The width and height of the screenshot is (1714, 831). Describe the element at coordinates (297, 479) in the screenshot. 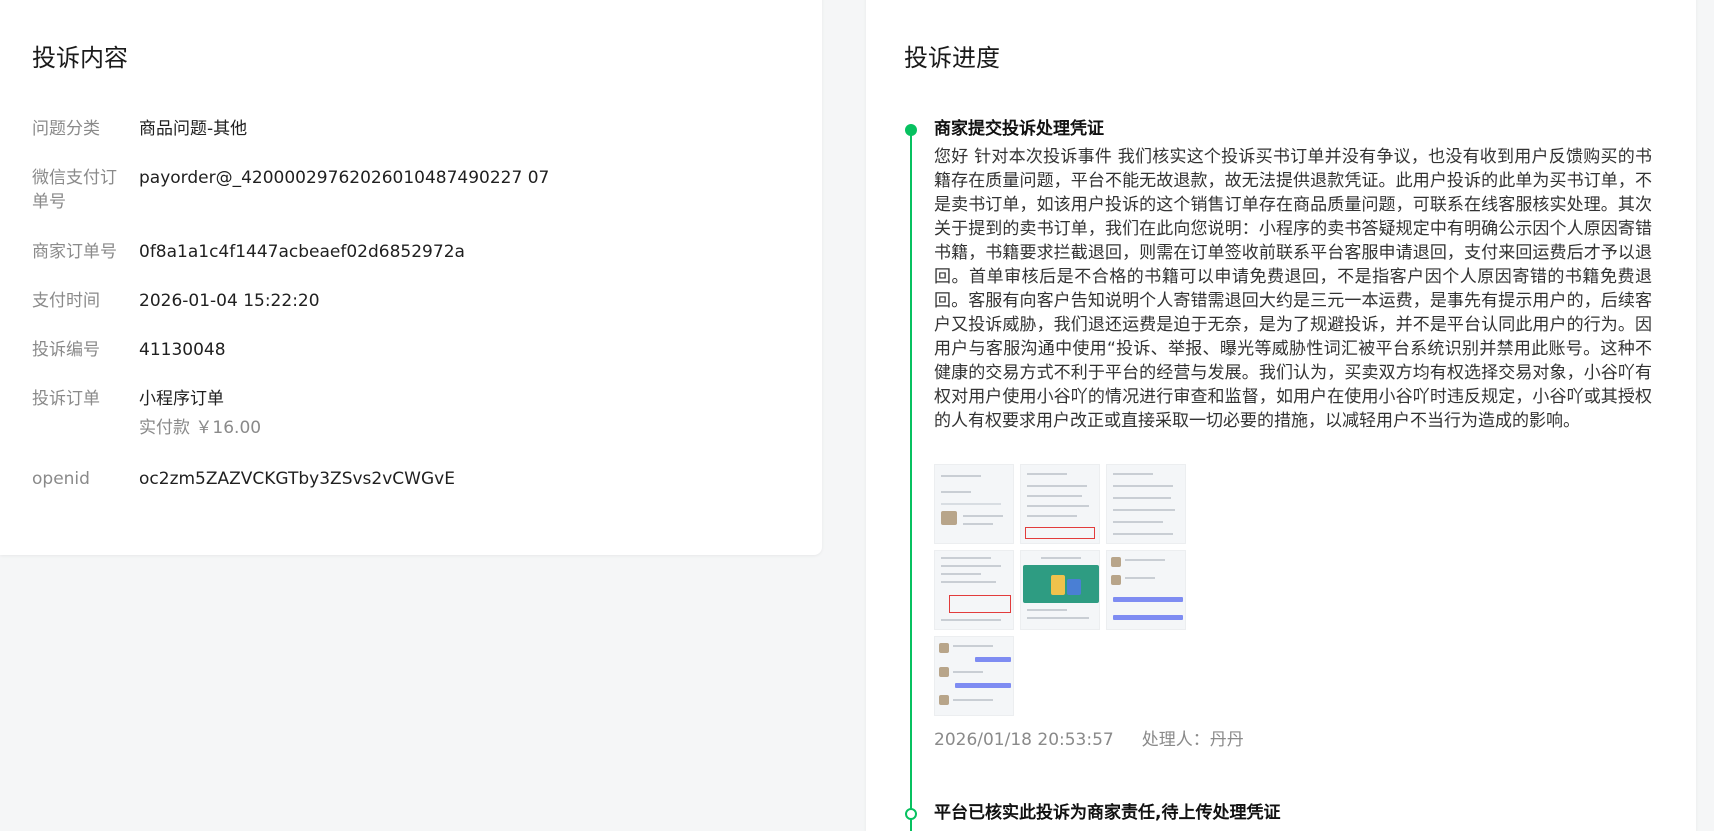

I see `info-value: oc2zm5ZAZVCKGTby3ZSvs2vCWGvE` at that location.